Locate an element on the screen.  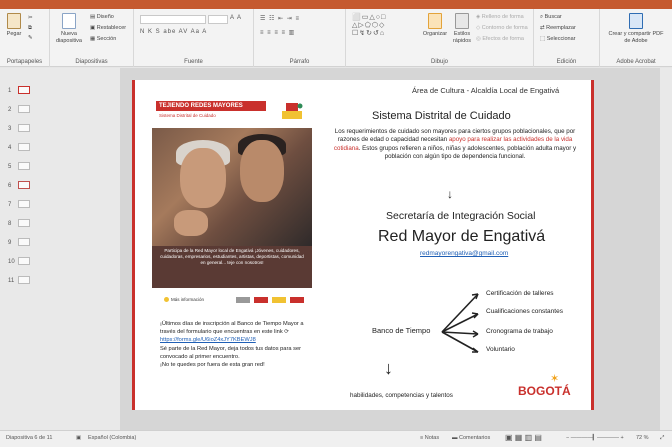
shape-fill-button: ◈ Relleno de forma is located at coordinates (500, 17).